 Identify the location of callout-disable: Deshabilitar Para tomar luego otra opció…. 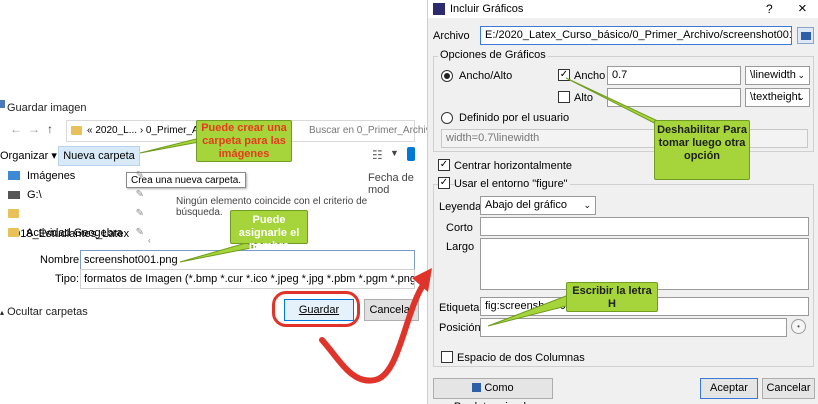
(702, 150).